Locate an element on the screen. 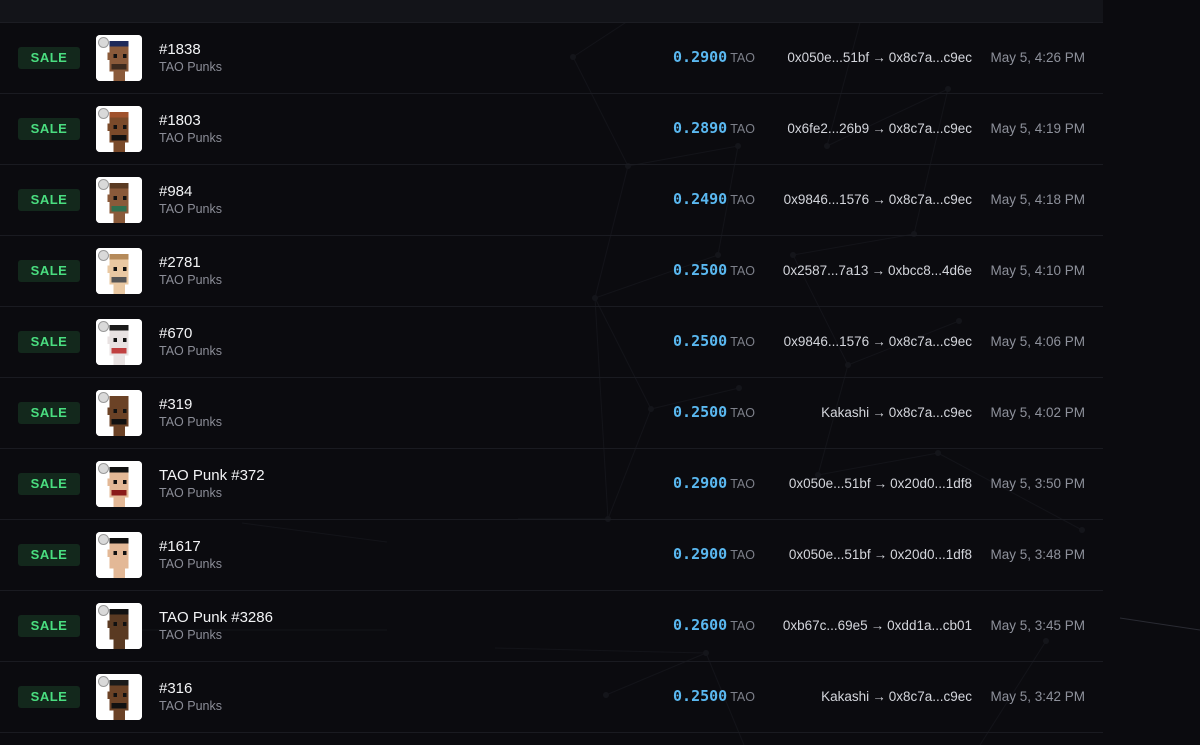 The height and width of the screenshot is (745, 1200). nft-name: #316 is located at coordinates (175, 688).